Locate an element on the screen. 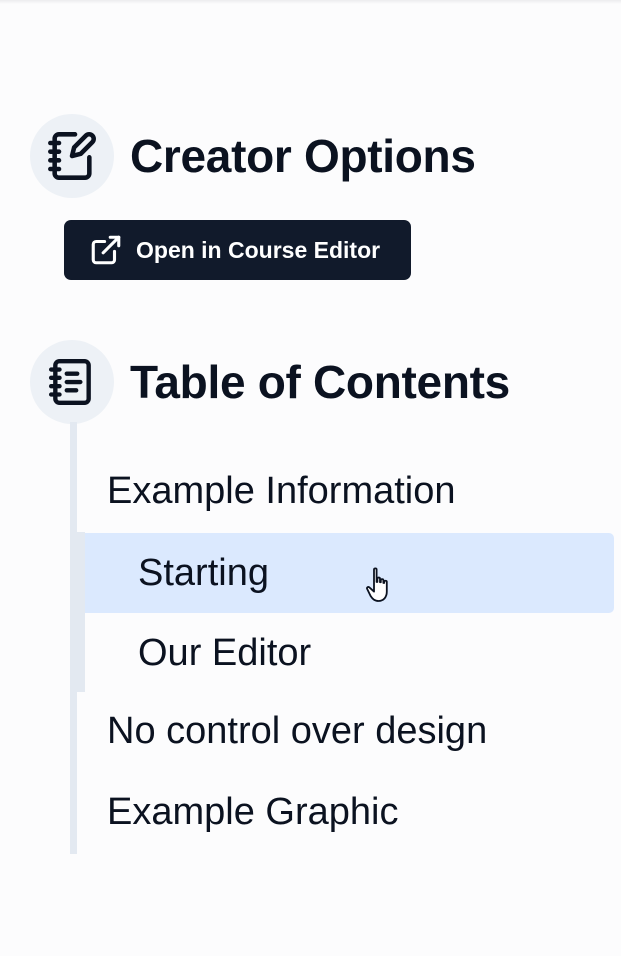  notebook-text-icon is located at coordinates (72, 382).